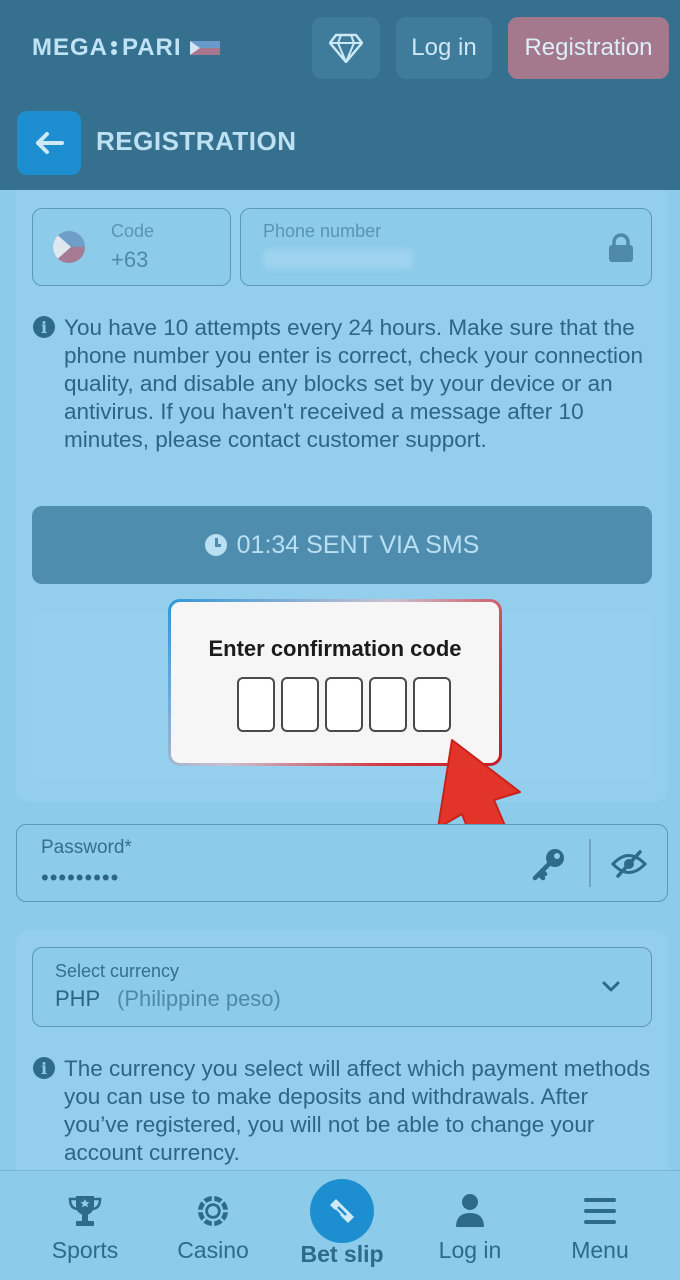  What do you see at coordinates (85, 1250) in the screenshot?
I see `nav-sports-label: Sports` at bounding box center [85, 1250].